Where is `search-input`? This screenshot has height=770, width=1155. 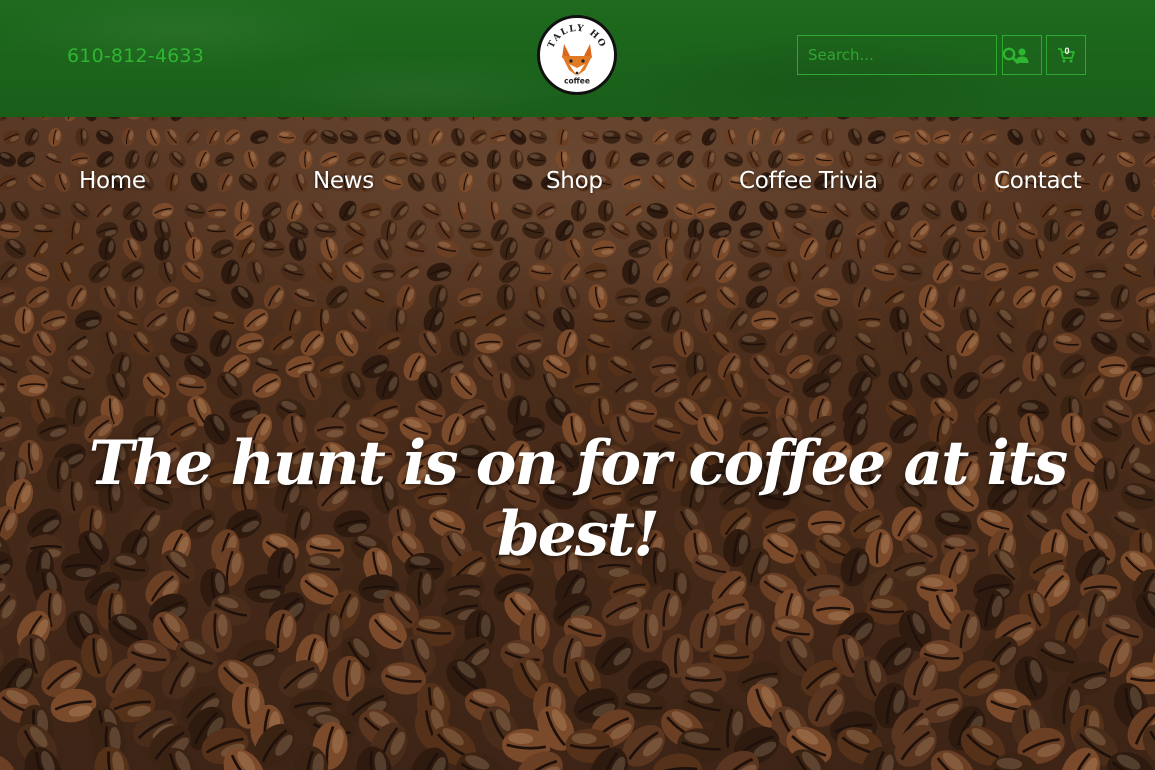 search-input is located at coordinates (900, 55).